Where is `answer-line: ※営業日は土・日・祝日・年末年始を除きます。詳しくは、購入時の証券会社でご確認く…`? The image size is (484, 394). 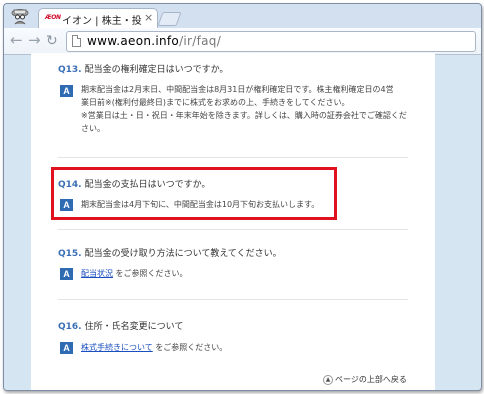
answer-line: ※営業日は土・日・祝日・年末年始を除きます。詳しくは、購入時の証券会社でご確認く… is located at coordinates (244, 115).